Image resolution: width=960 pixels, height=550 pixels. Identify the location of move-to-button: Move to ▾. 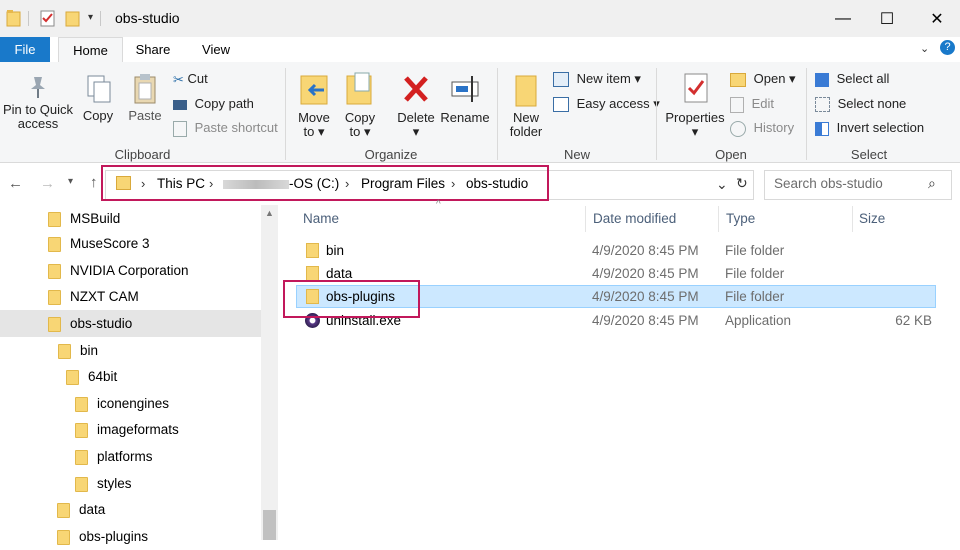
(314, 104).